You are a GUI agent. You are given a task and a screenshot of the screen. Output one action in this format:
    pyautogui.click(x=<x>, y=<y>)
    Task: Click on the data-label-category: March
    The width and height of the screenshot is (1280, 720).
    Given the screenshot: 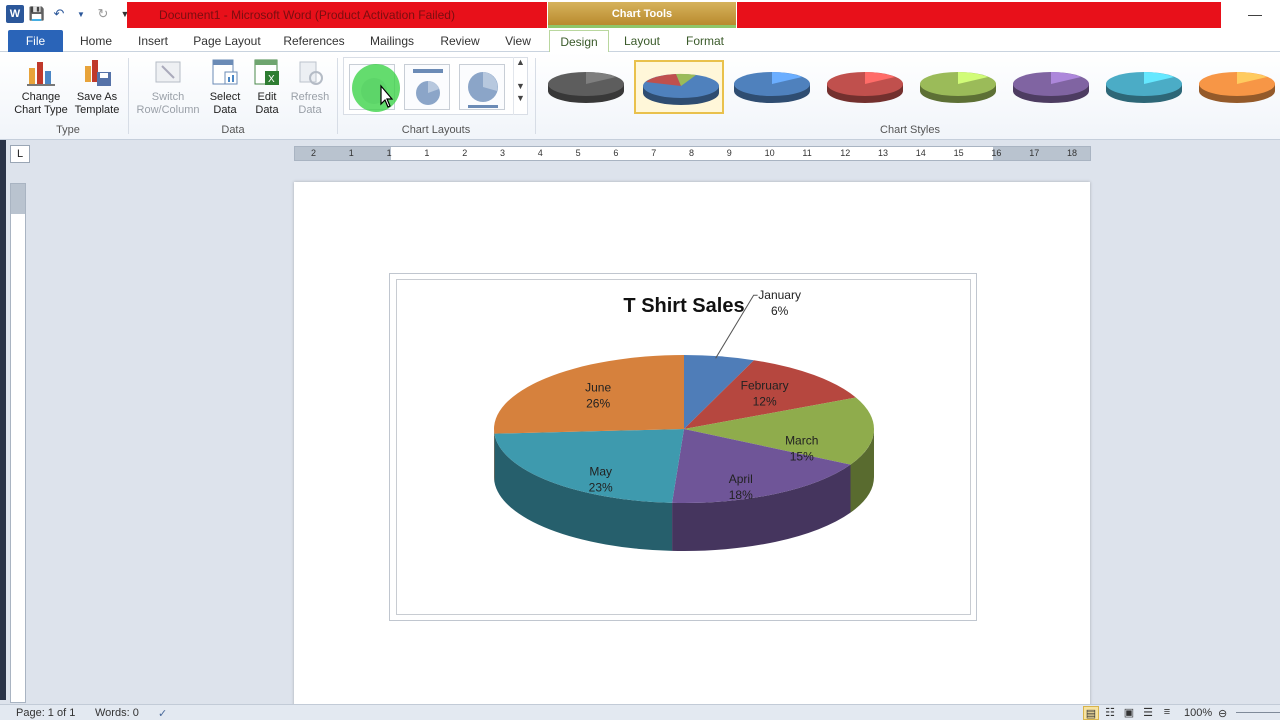 What is the action you would take?
    pyautogui.click(x=801, y=440)
    